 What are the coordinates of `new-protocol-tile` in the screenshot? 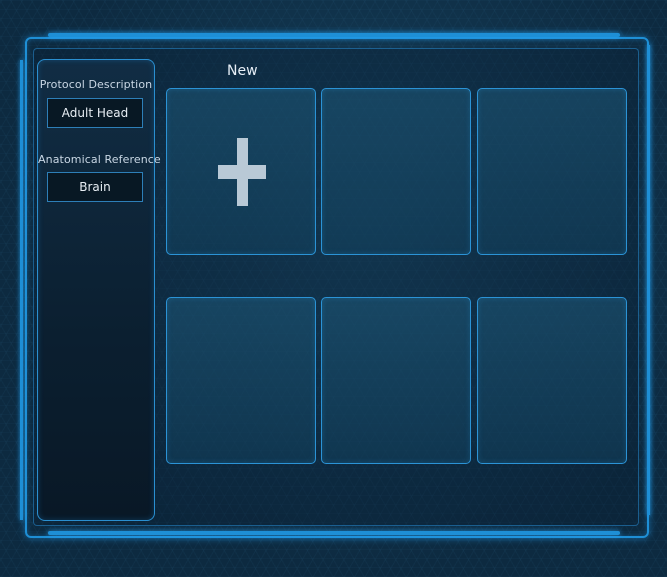 It's located at (241, 171).